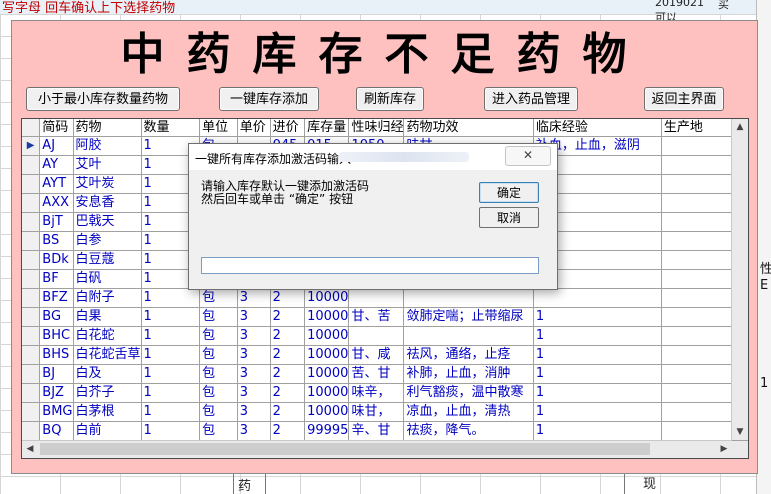 The width and height of the screenshot is (771, 494). I want to click on table-row: BHS白花蛇舌草1包3210000甘、咸祛风，通络，止痉11, so click(385, 355).